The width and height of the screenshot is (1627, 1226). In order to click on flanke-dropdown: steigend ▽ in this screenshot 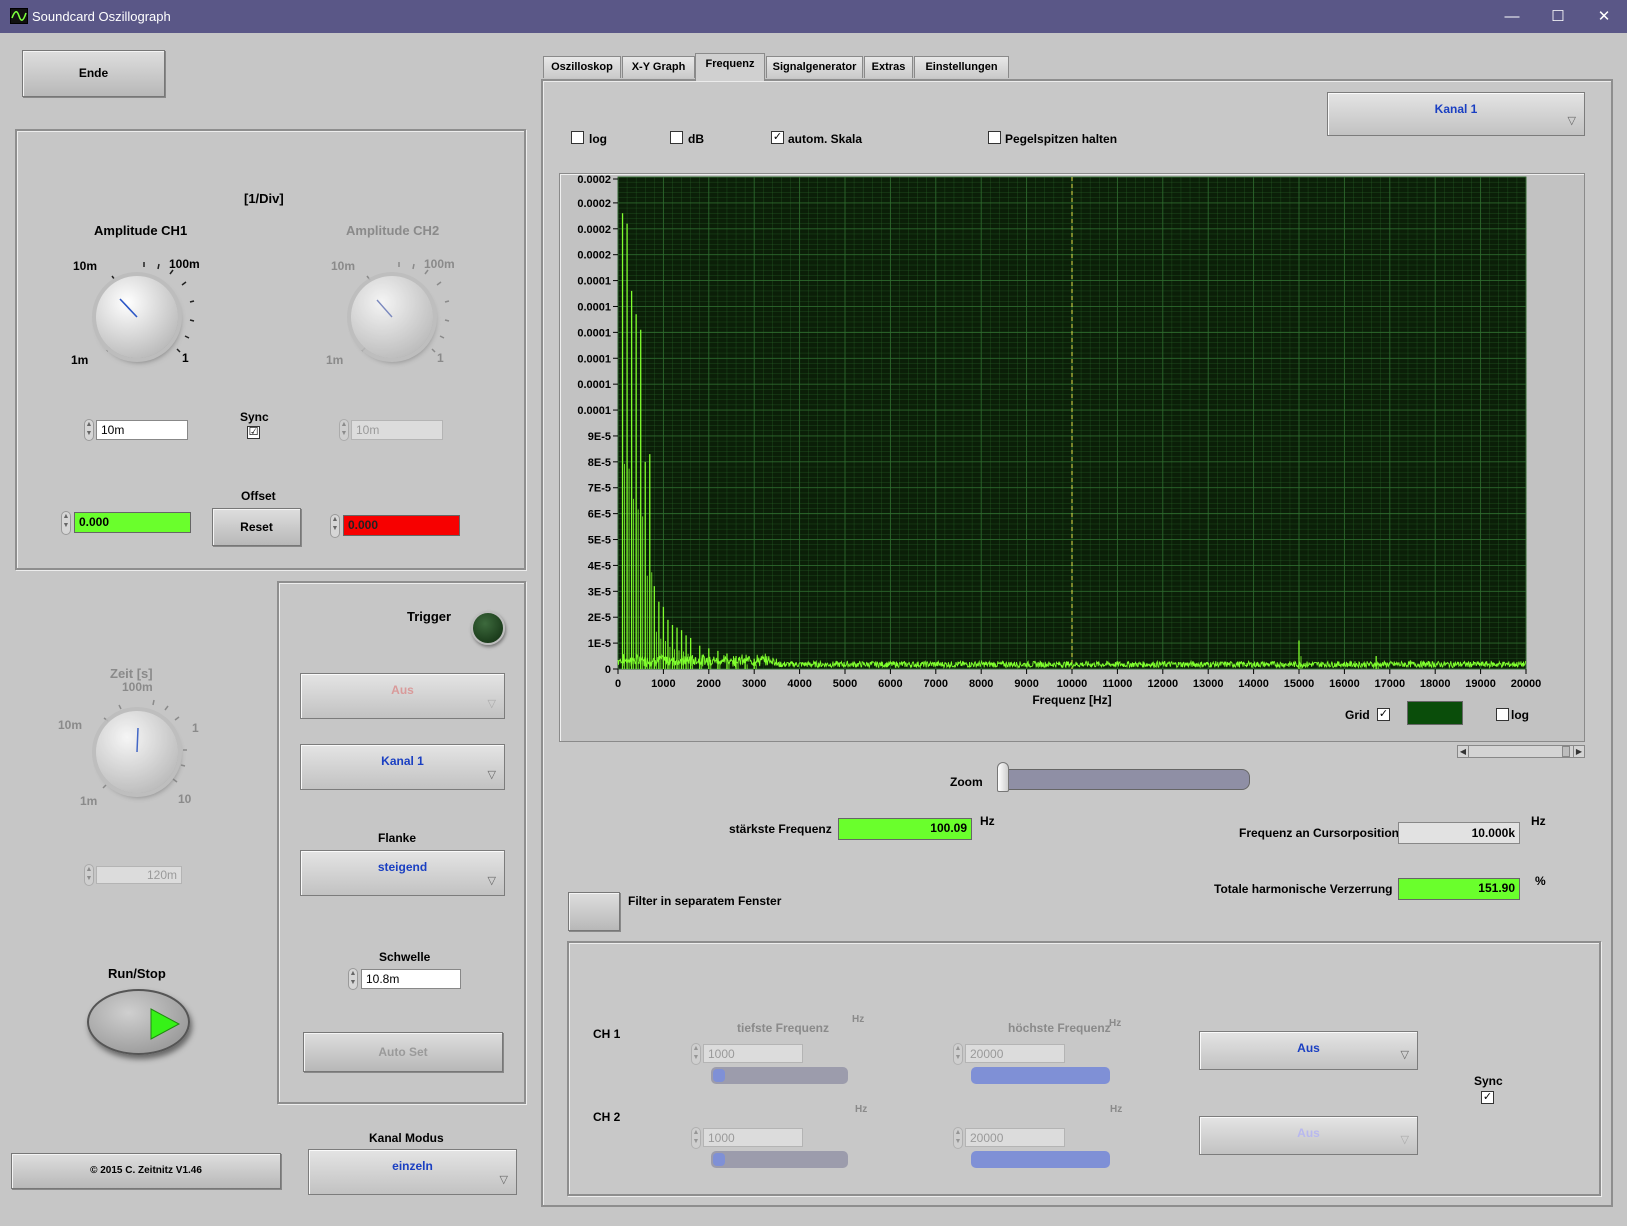, I will do `click(402, 873)`.